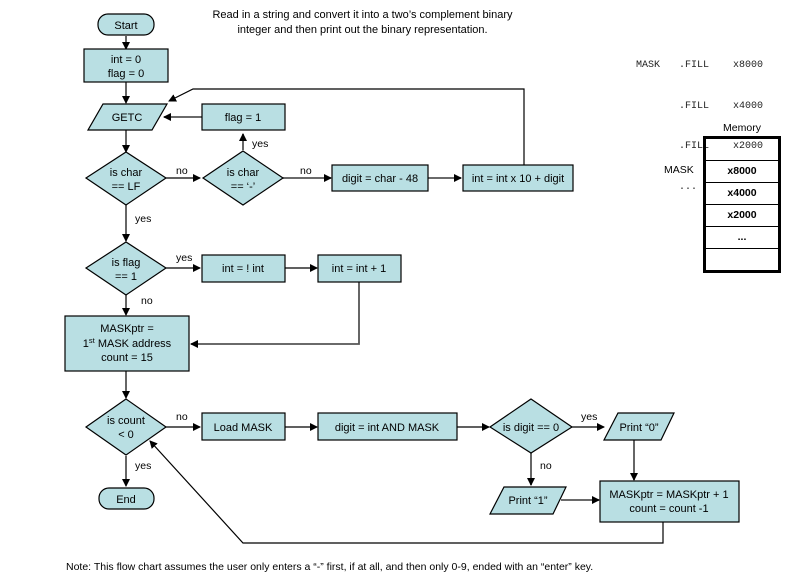 Image resolution: width=798 pixels, height=575 pixels. Describe the element at coordinates (143, 466) in the screenshot. I see `edge-label-count-yes: yes` at that location.